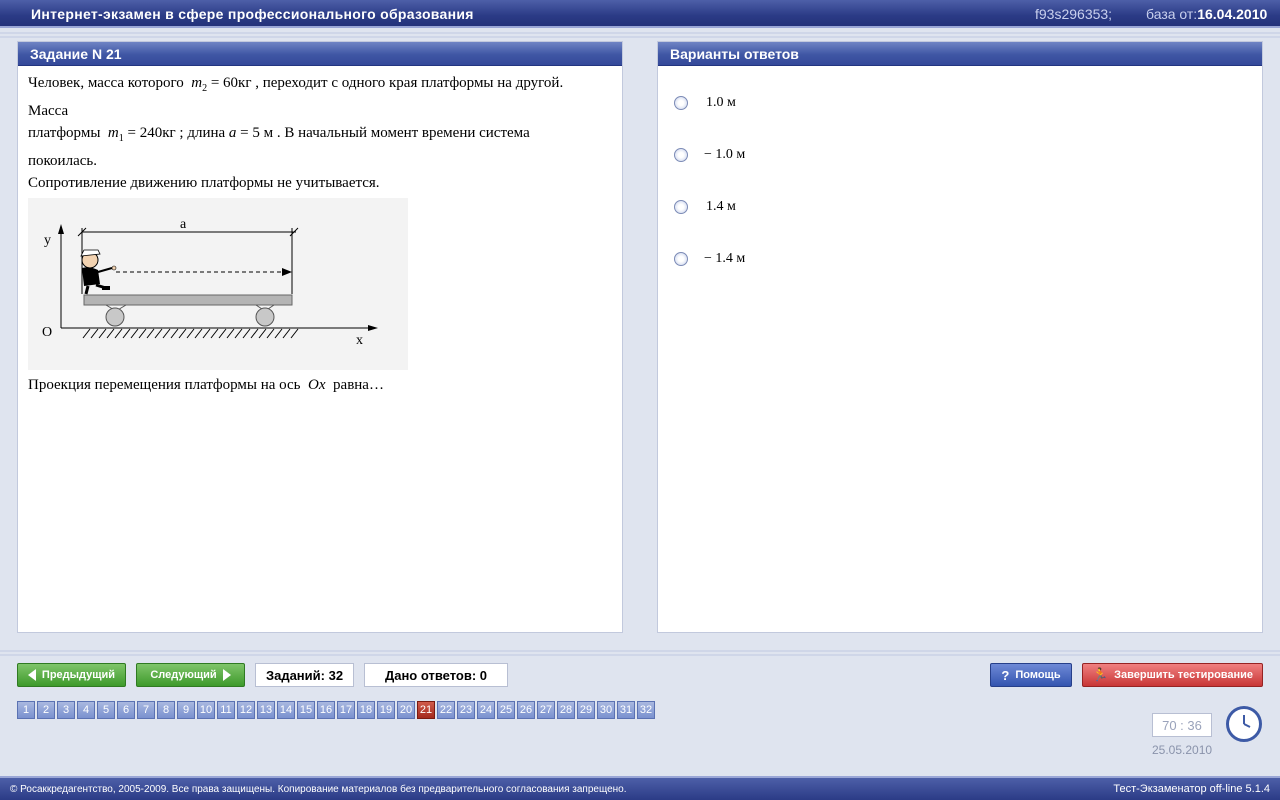  I want to click on question-icon: ?, so click(1005, 675).